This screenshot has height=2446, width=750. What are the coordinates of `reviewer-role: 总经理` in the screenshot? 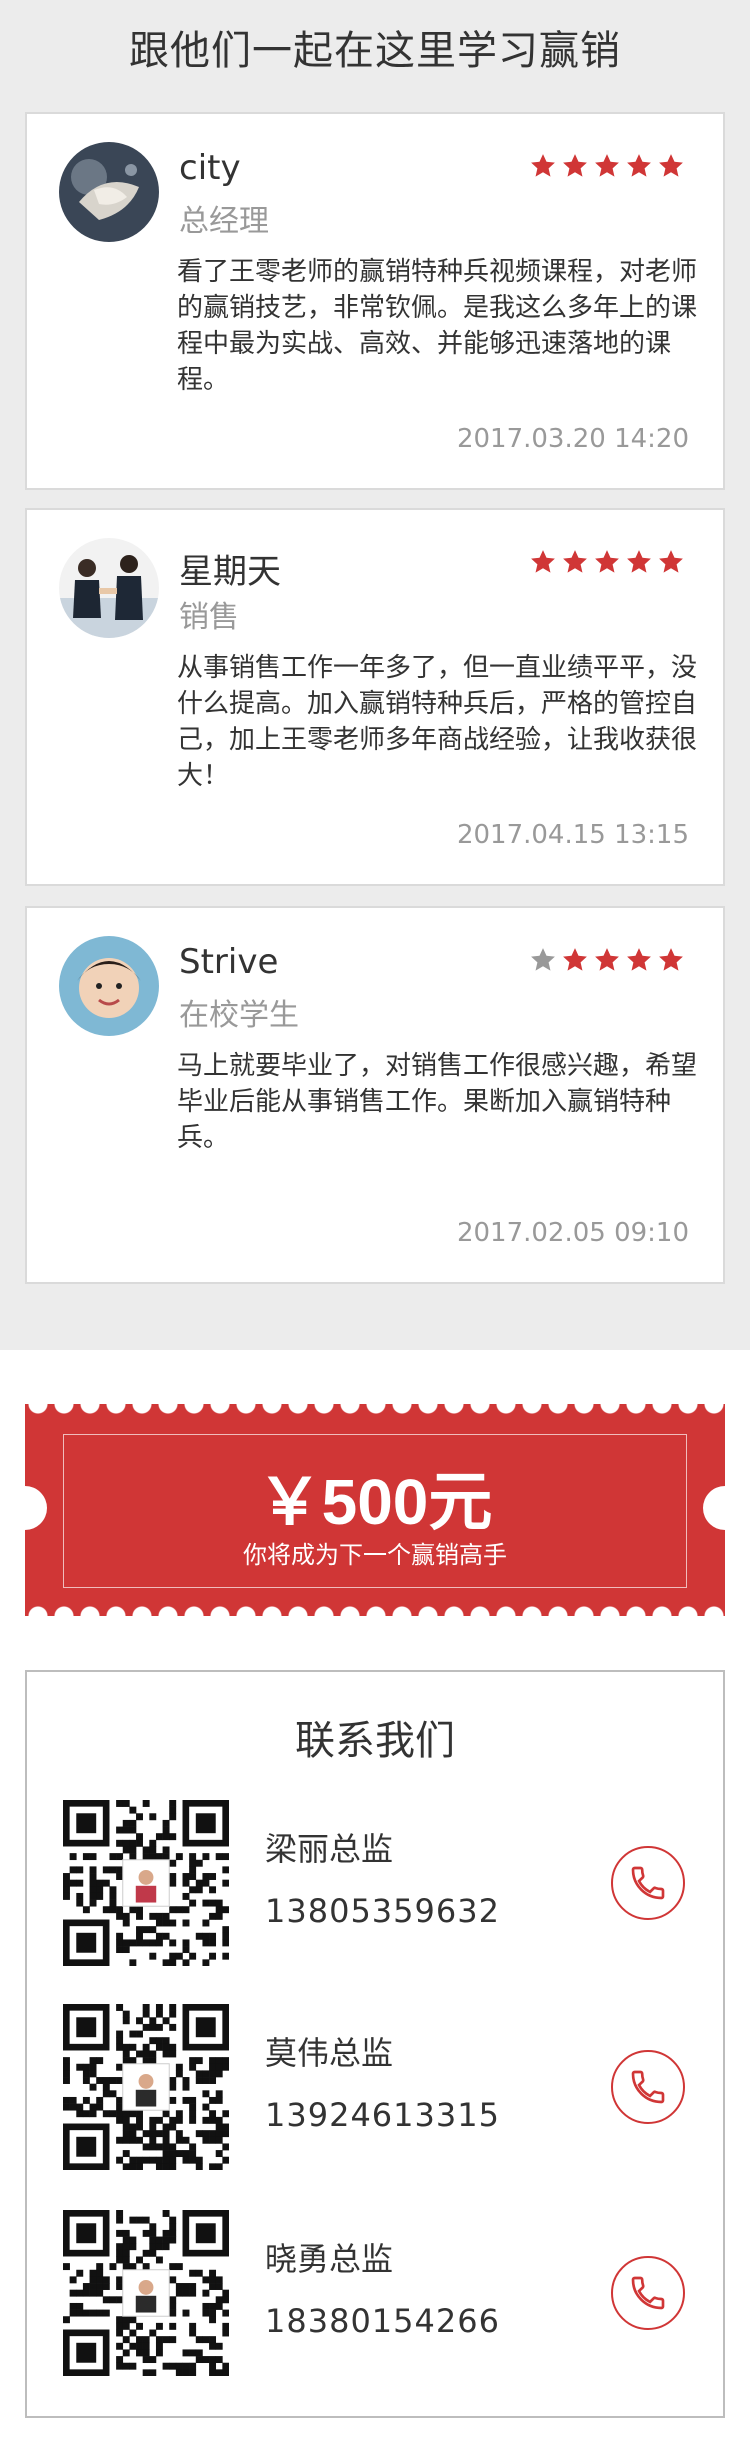 It's located at (224, 221).